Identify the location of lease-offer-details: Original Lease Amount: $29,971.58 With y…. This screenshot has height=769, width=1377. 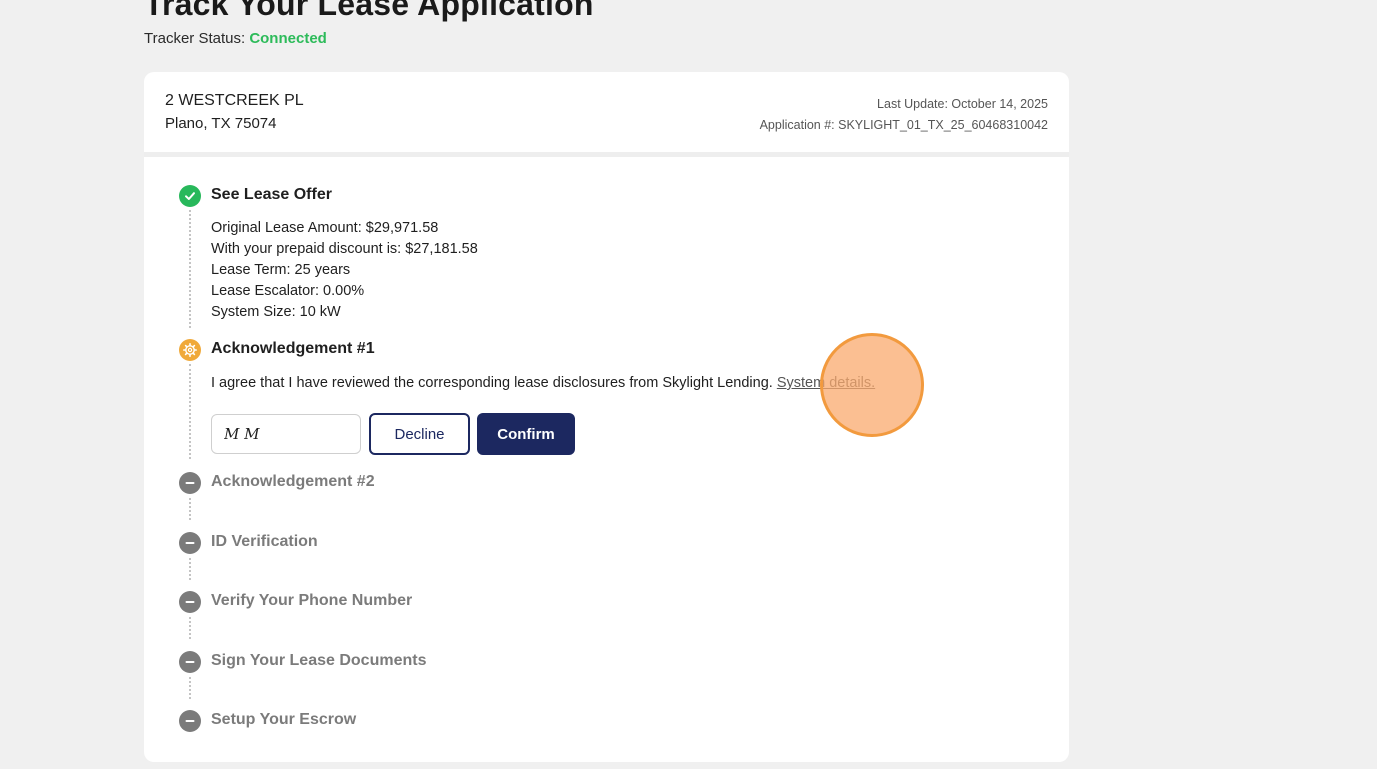
(344, 270).